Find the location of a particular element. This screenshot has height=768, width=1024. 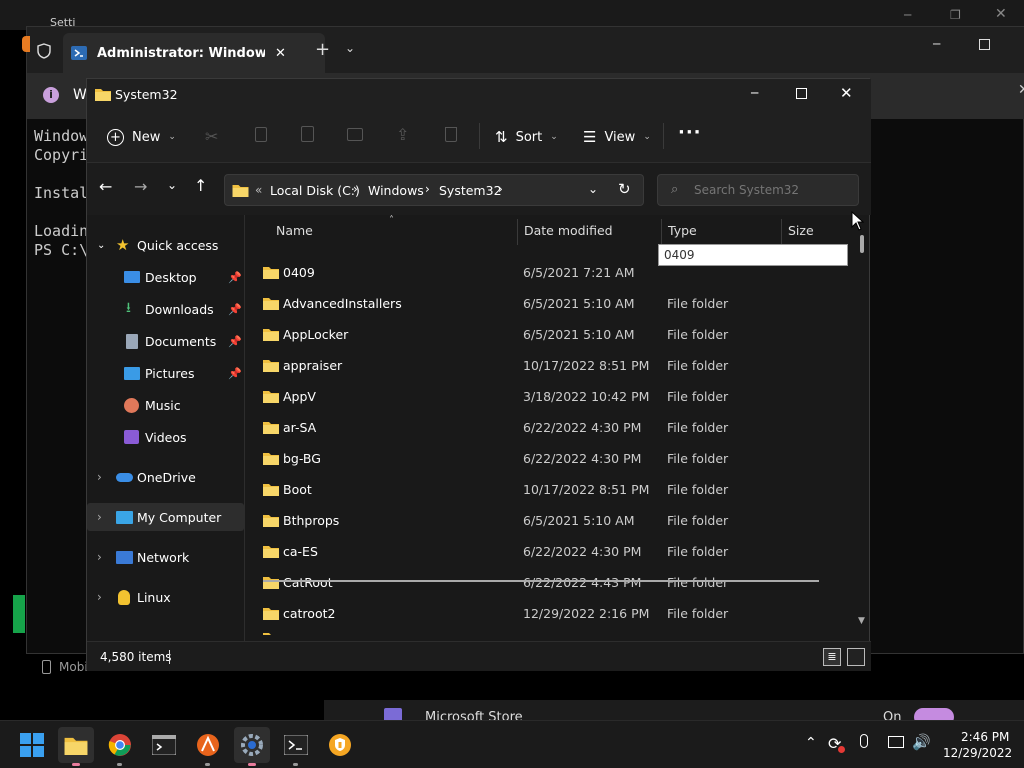

volume-icon: 🔊 is located at coordinates (921, 742).